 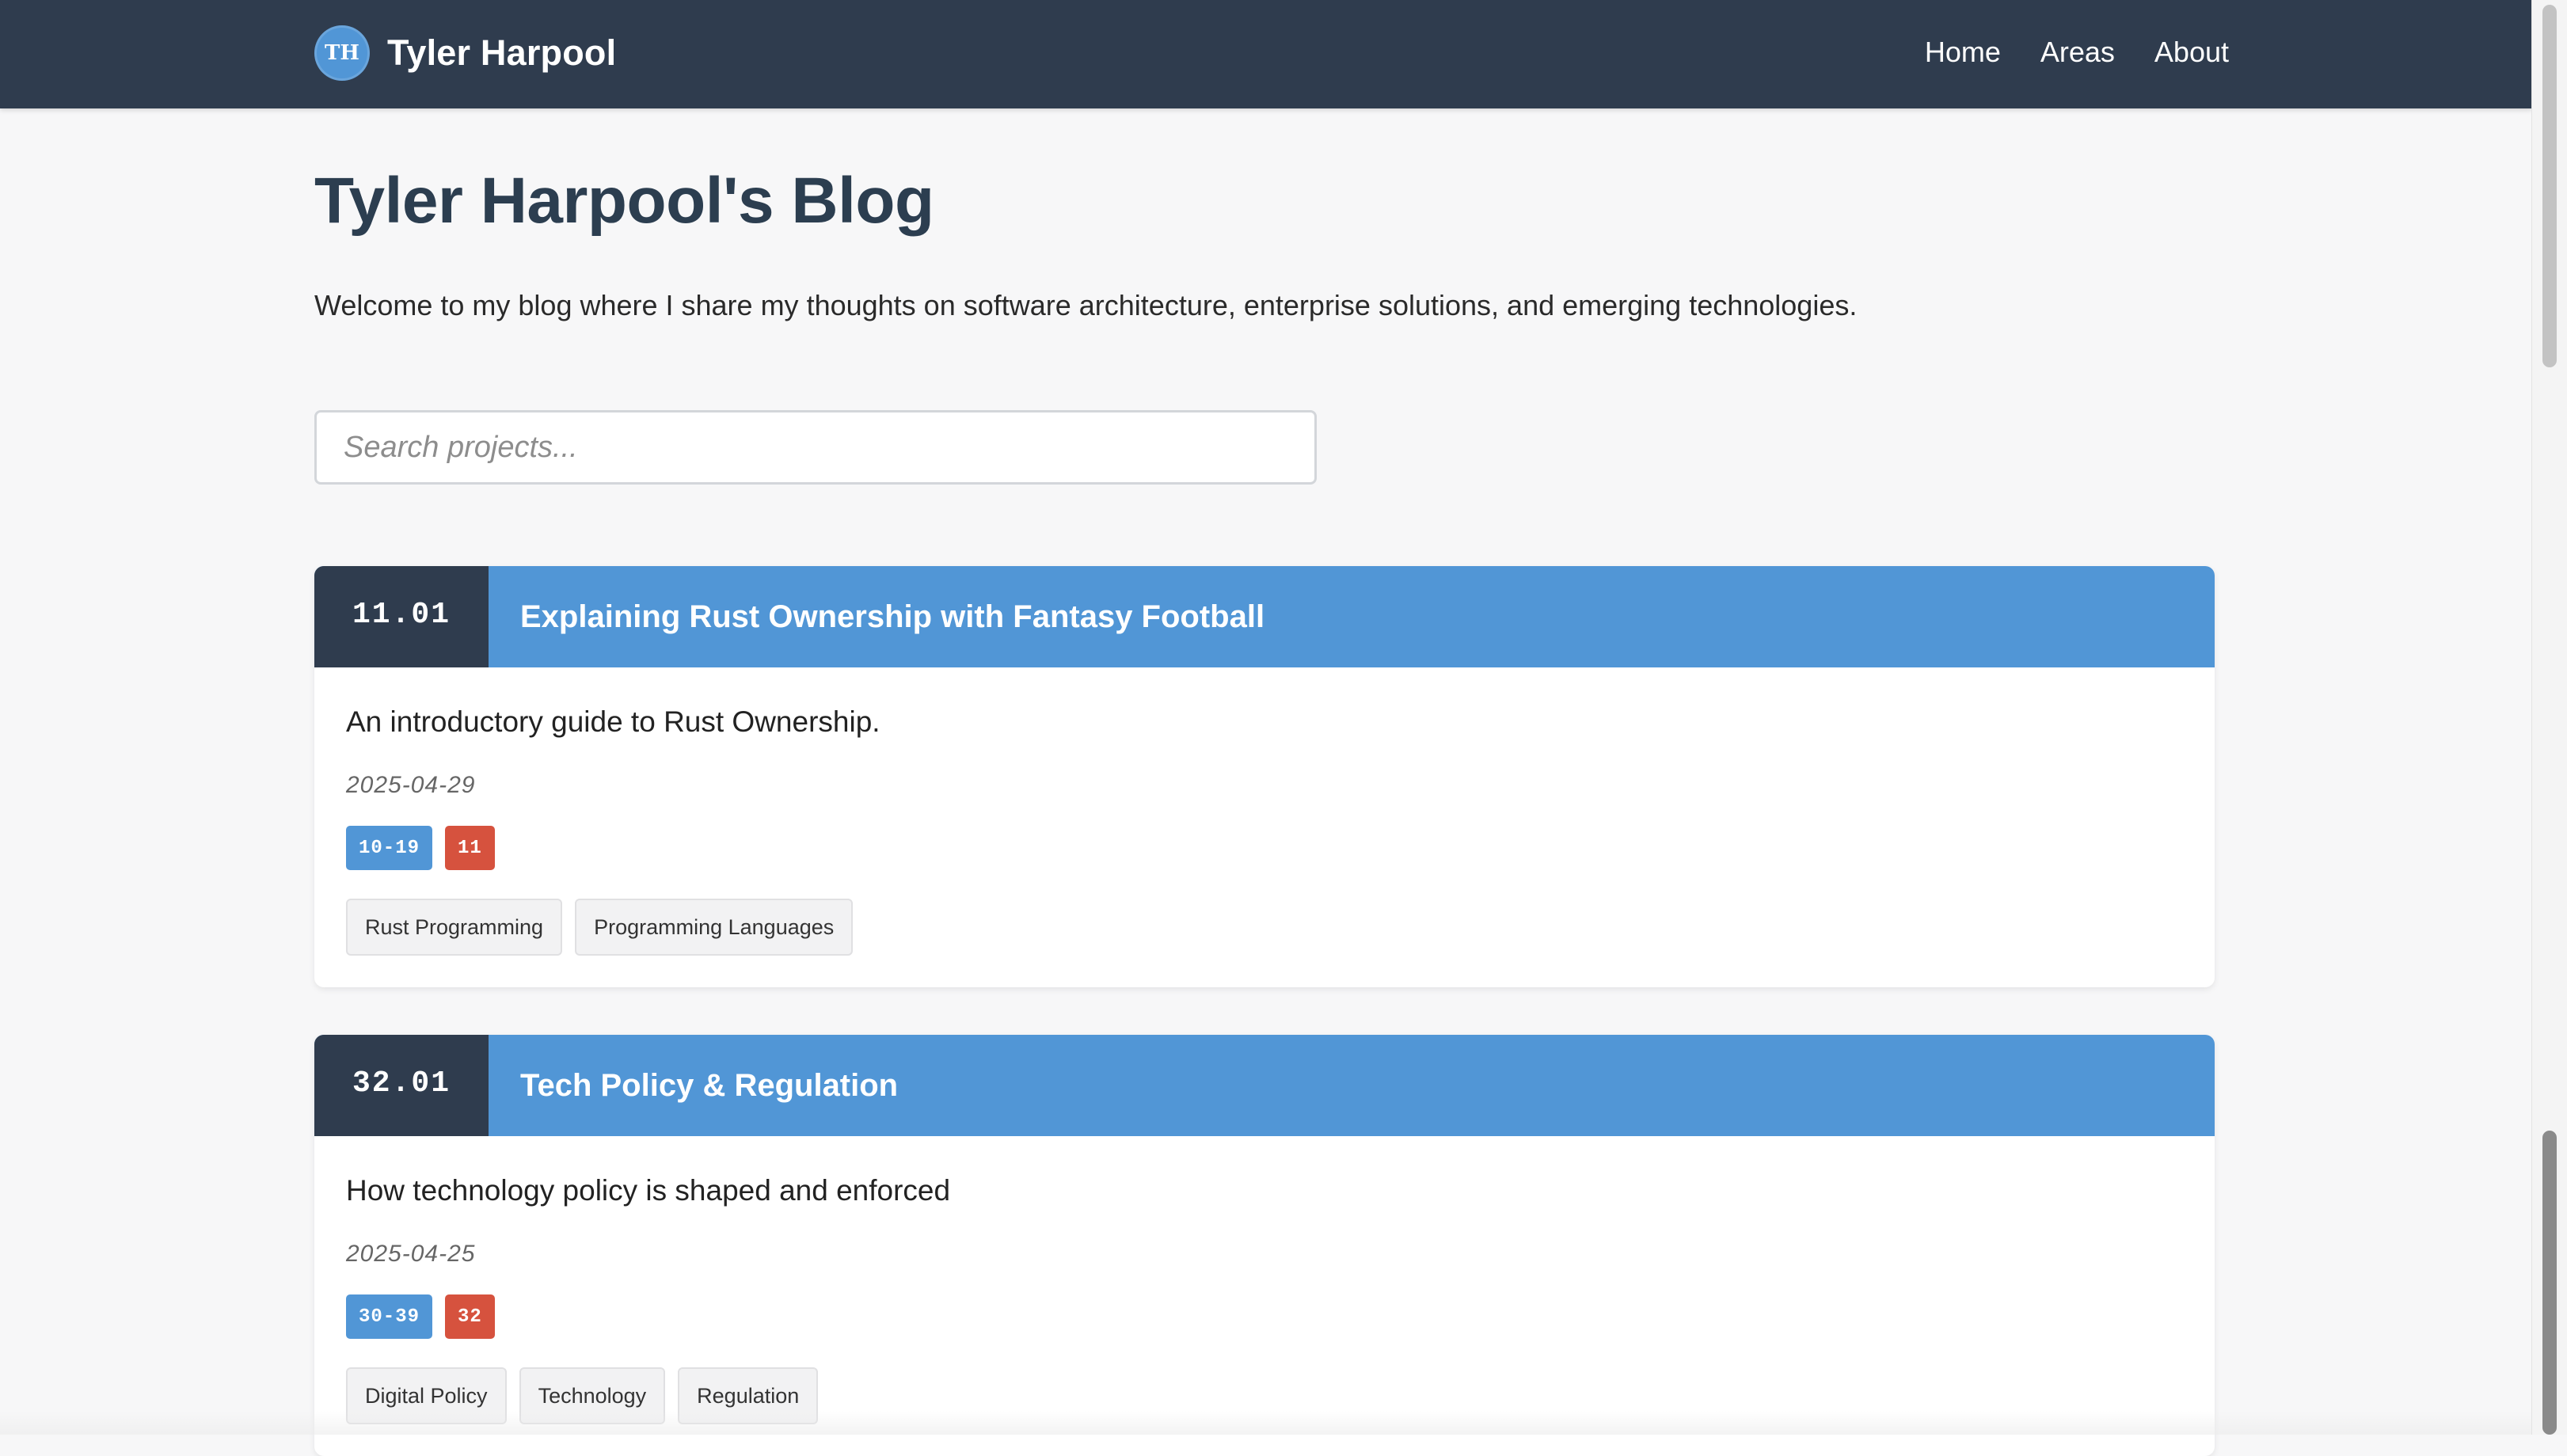 What do you see at coordinates (389, 848) in the screenshot?
I see `area-range-badge: 10-19` at bounding box center [389, 848].